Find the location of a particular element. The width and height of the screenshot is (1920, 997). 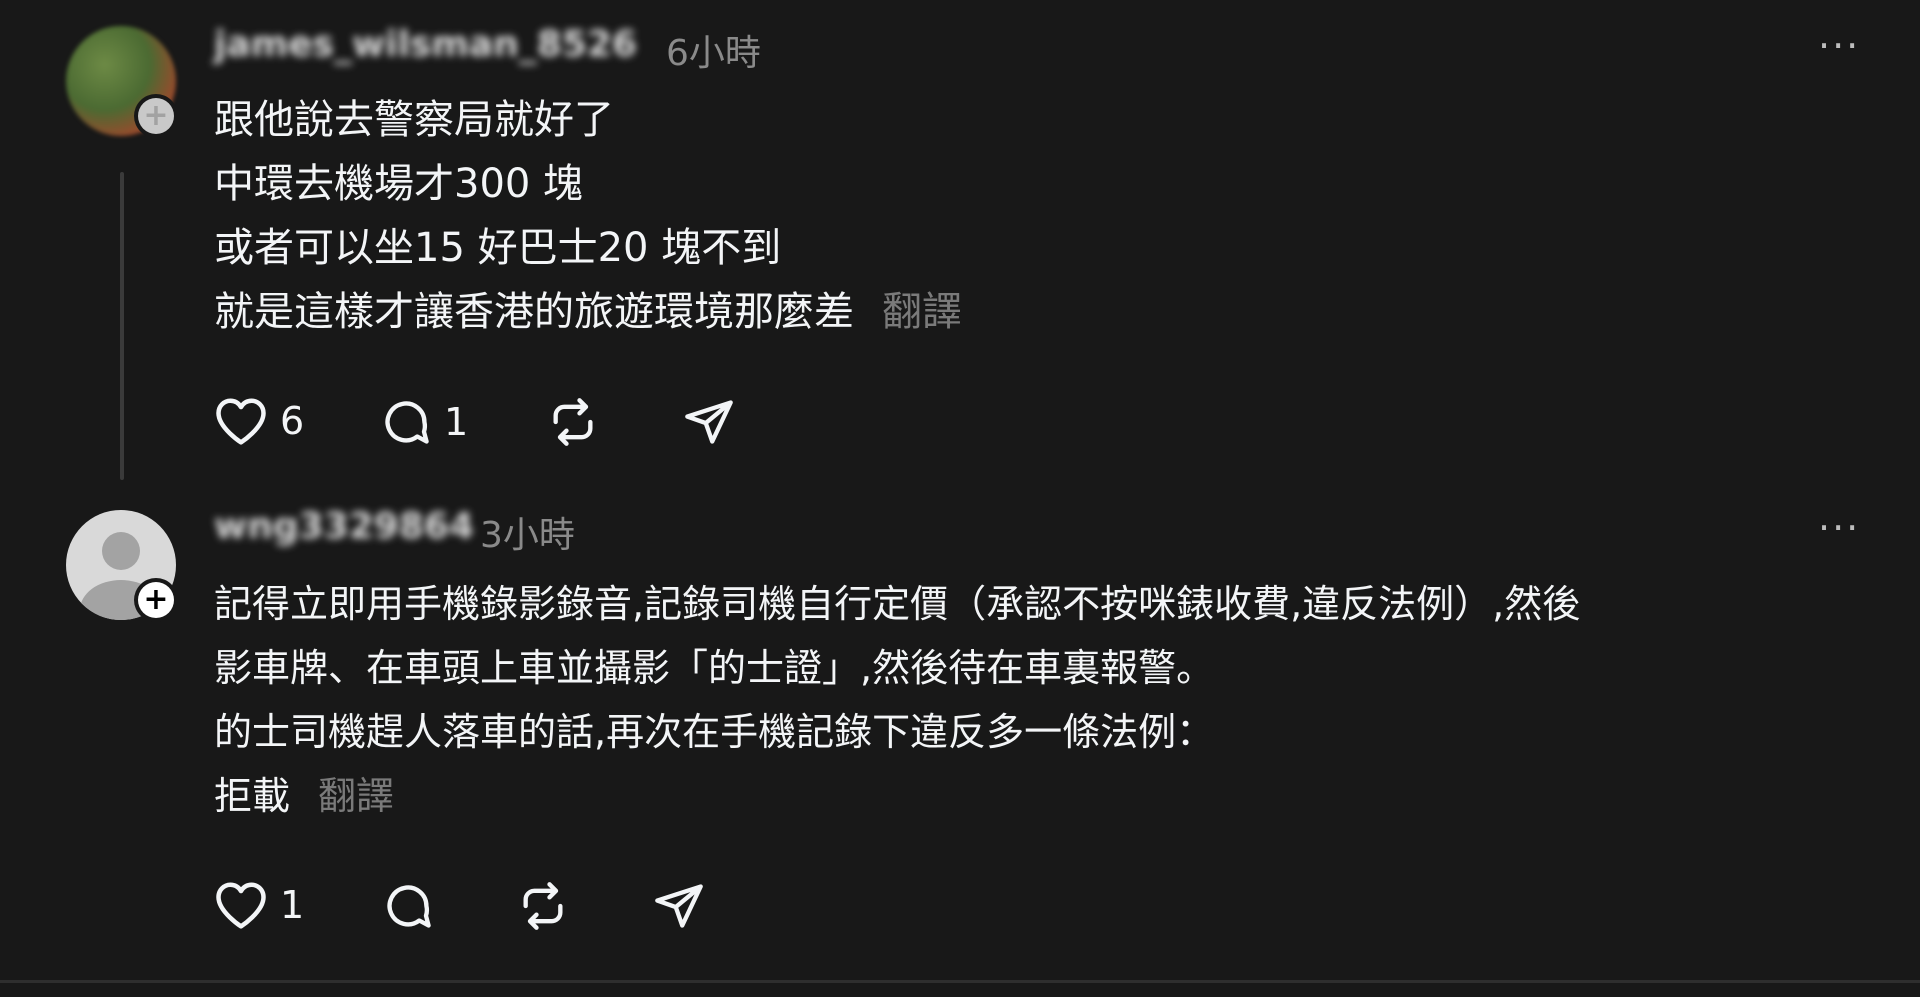

post-line: 影車牌、在車頭上車並攝影「的士證」,然後待在車裏報警。 is located at coordinates (714, 668).